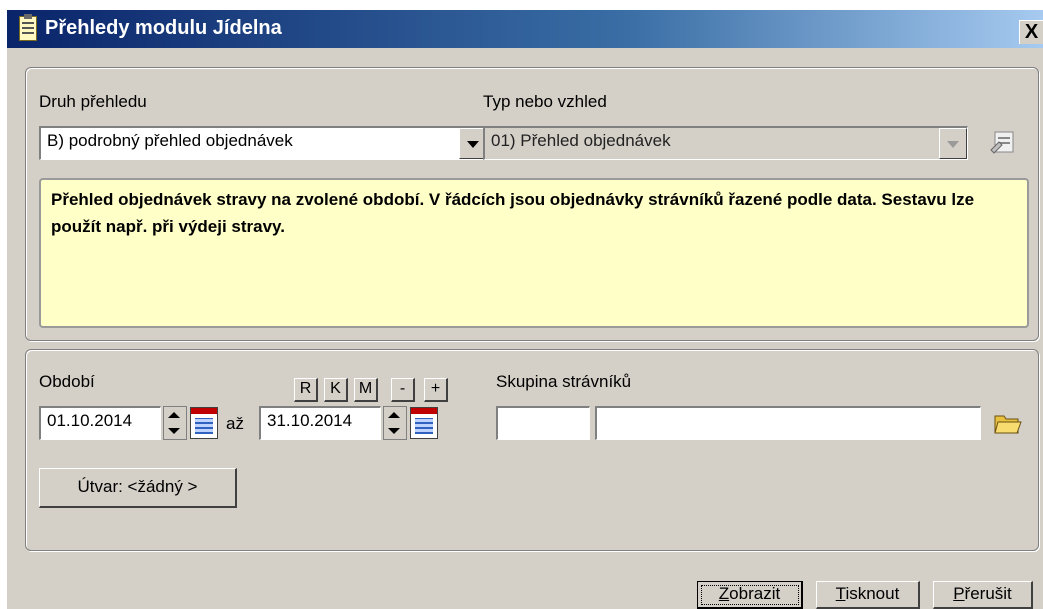 The height and width of the screenshot is (609, 1043). I want to click on diner-group-code-input, so click(543, 423).